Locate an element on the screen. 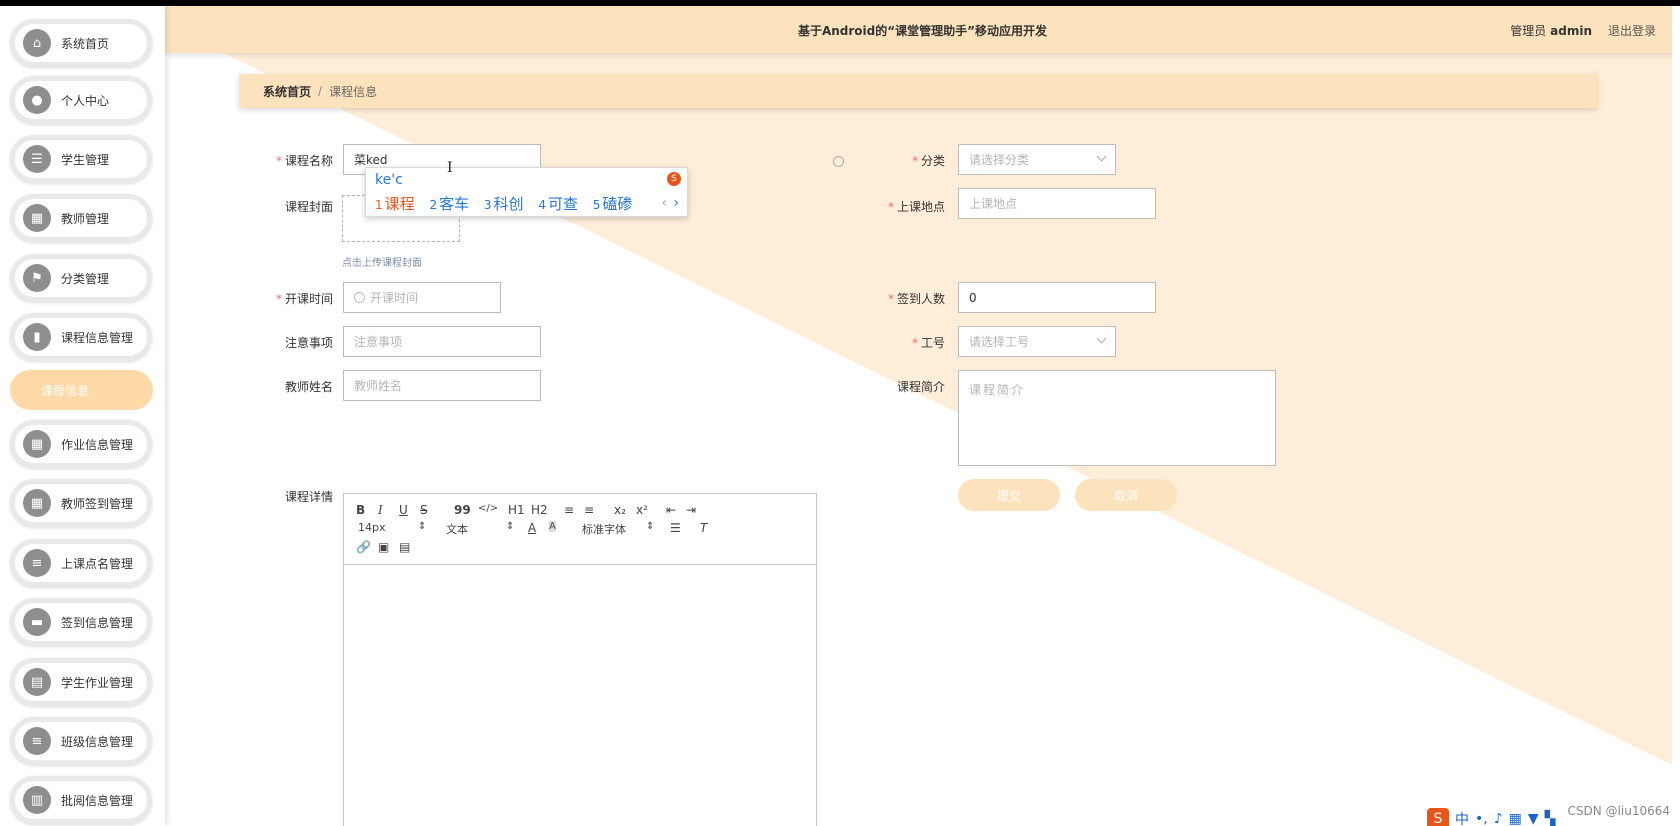 This screenshot has width=1680, height=826. category-placeholder: 请选择分类 is located at coordinates (999, 160).